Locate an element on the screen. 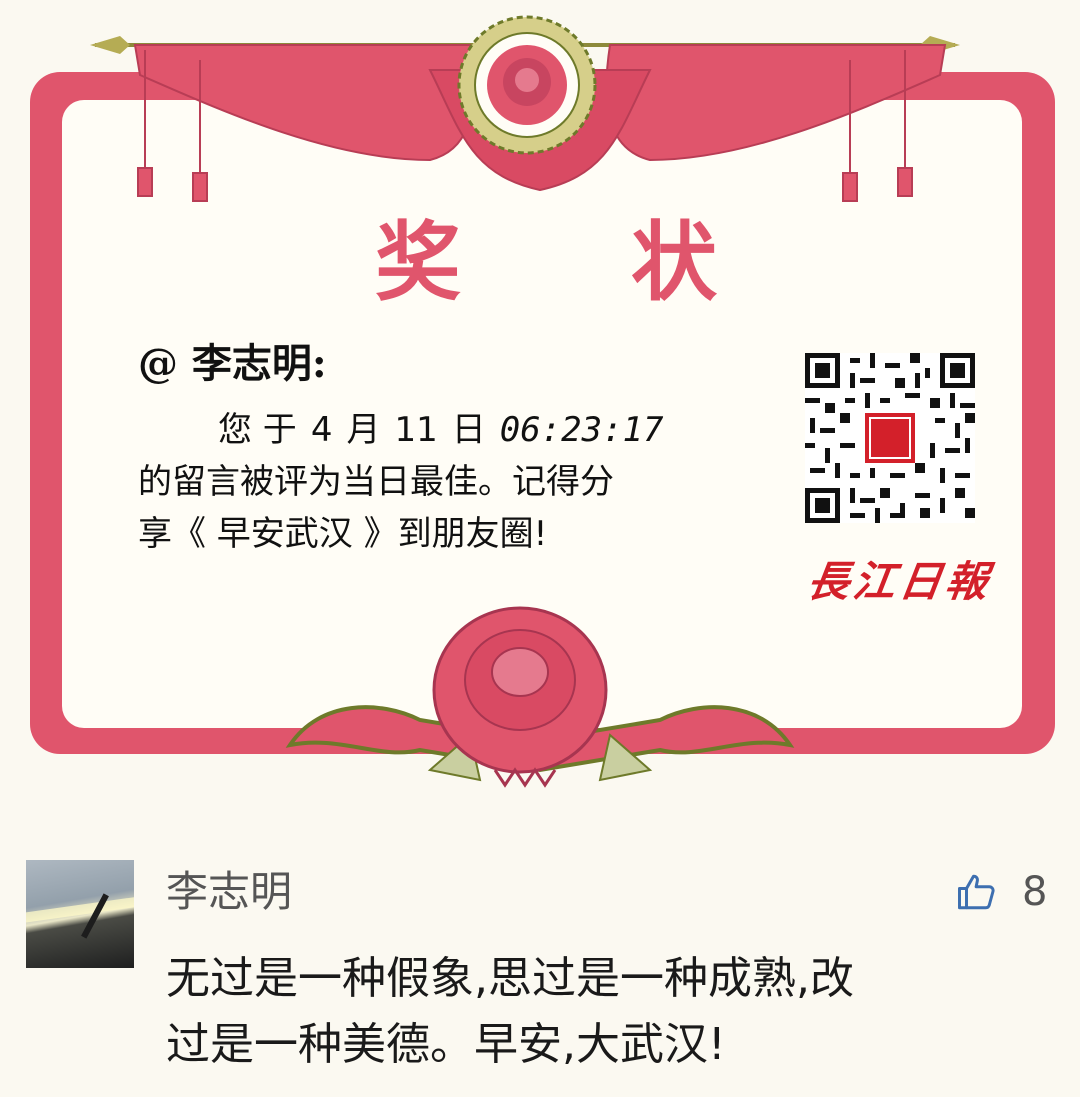 The height and width of the screenshot is (1097, 1080). like-button: 8 is located at coordinates (1001, 892).